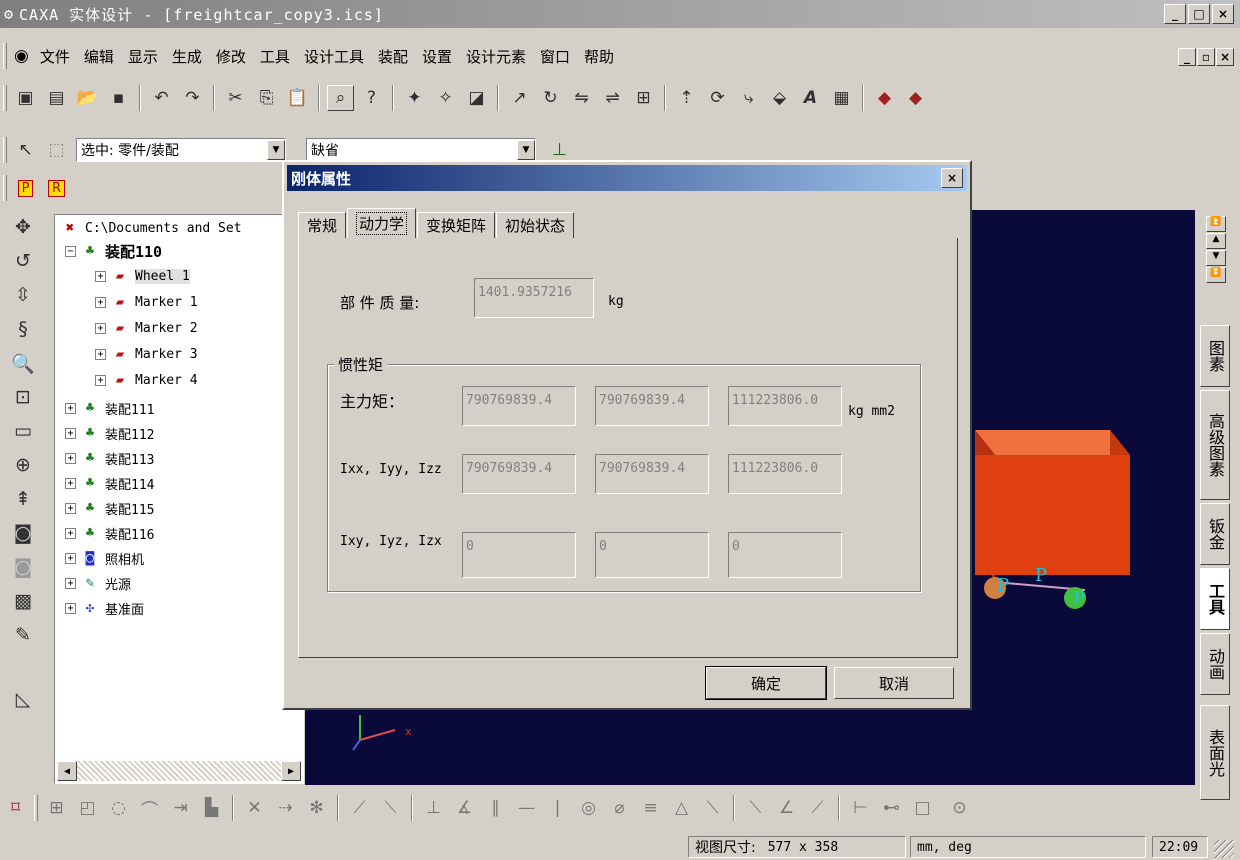 The image size is (1240, 860). I want to click on camera-pan-icon: ▩, so click(23, 601).